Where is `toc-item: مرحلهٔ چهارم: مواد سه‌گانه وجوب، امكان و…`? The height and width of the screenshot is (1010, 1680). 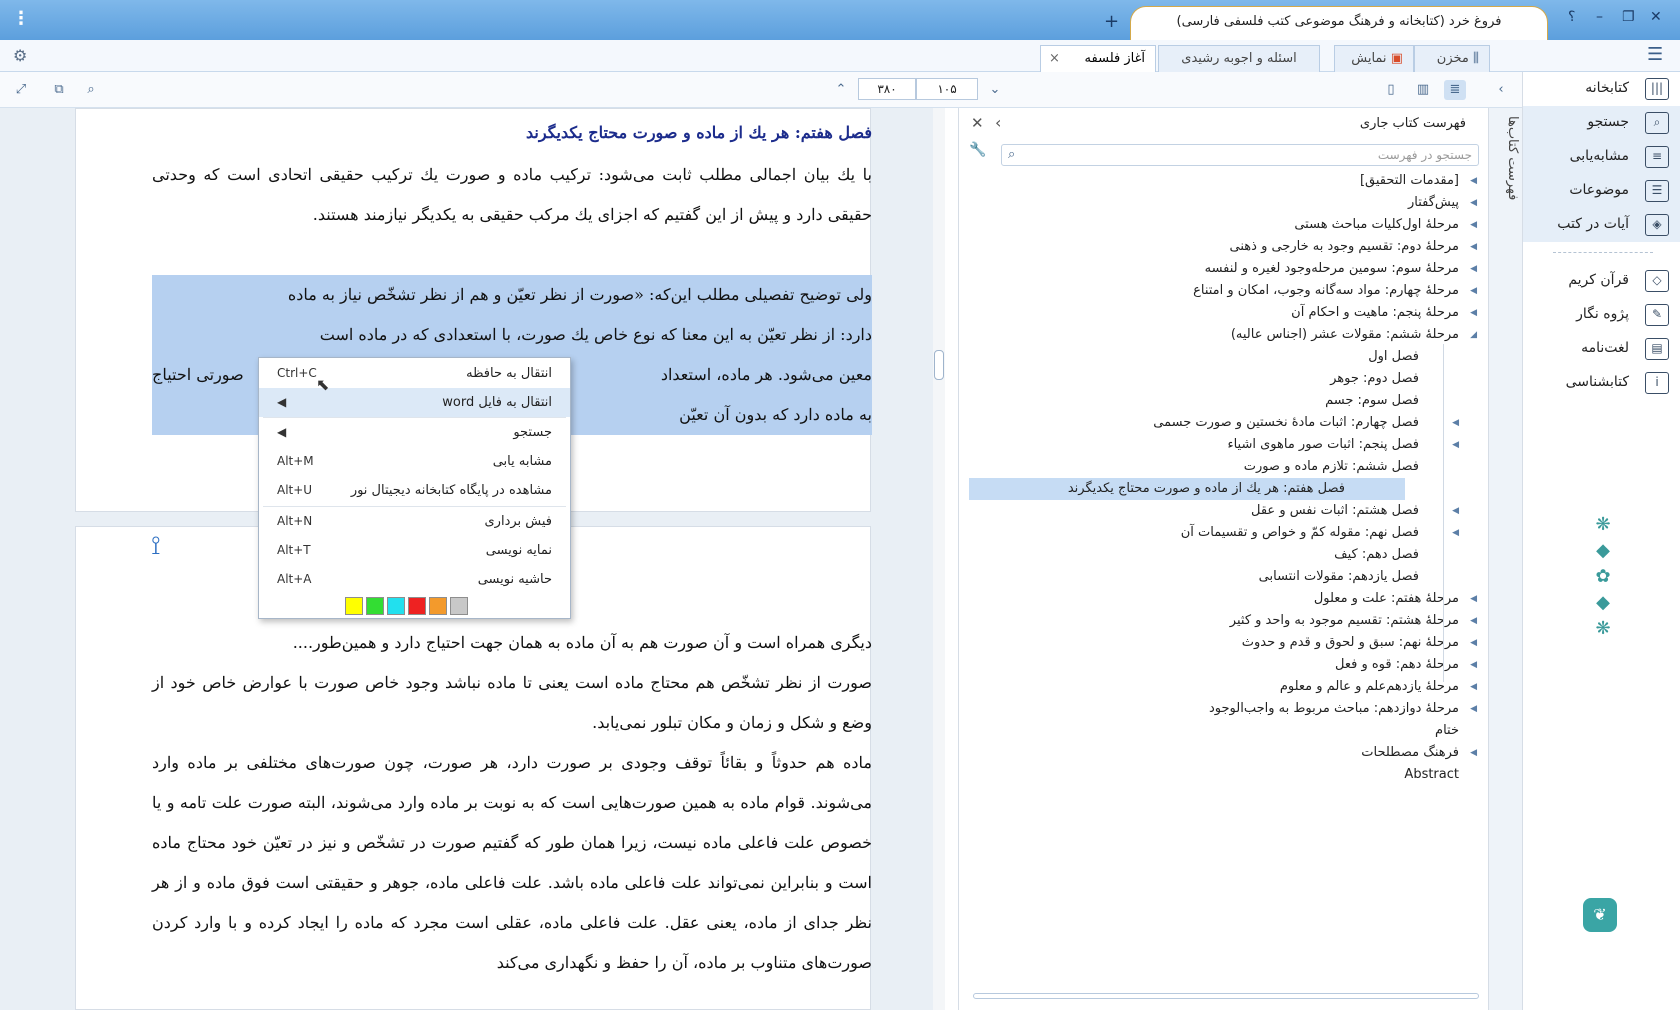
toc-item: مرحلهٔ چهارم: مواد سه‌گانه وجوب، امكان و… is located at coordinates (1224, 291).